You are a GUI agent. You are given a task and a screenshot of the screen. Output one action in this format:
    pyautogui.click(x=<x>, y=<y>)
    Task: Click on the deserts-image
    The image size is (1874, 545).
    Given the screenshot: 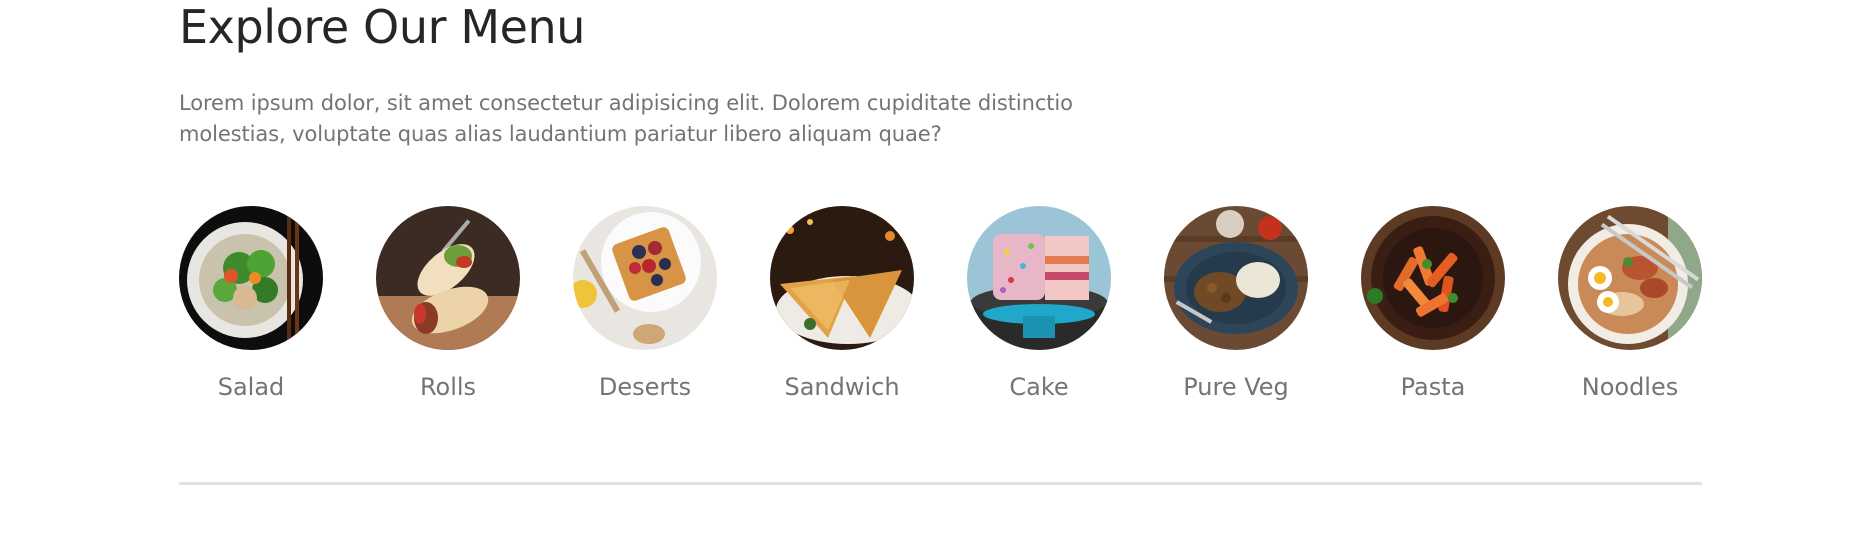 What is the action you would take?
    pyautogui.click(x=645, y=278)
    